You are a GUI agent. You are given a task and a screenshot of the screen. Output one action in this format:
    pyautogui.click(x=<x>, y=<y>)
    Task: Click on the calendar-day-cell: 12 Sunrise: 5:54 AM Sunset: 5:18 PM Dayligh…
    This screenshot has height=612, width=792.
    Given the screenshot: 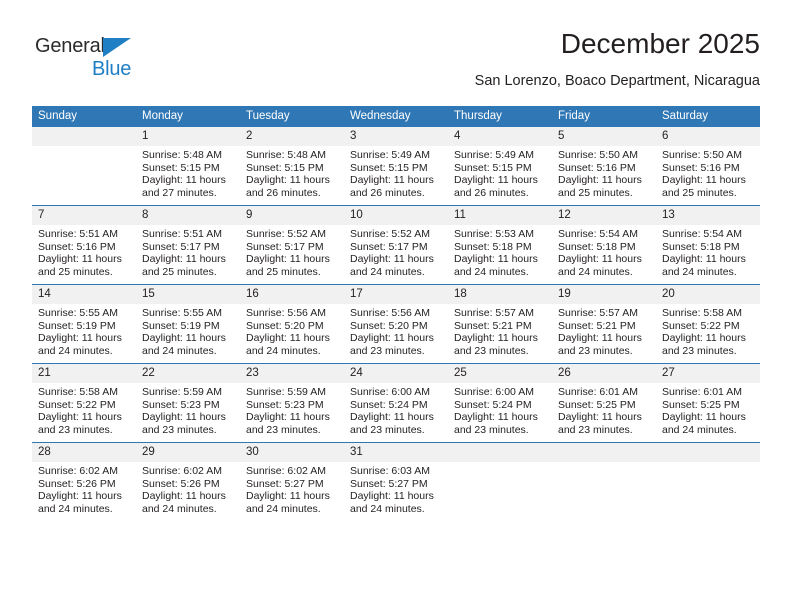 What is the action you would take?
    pyautogui.click(x=604, y=245)
    